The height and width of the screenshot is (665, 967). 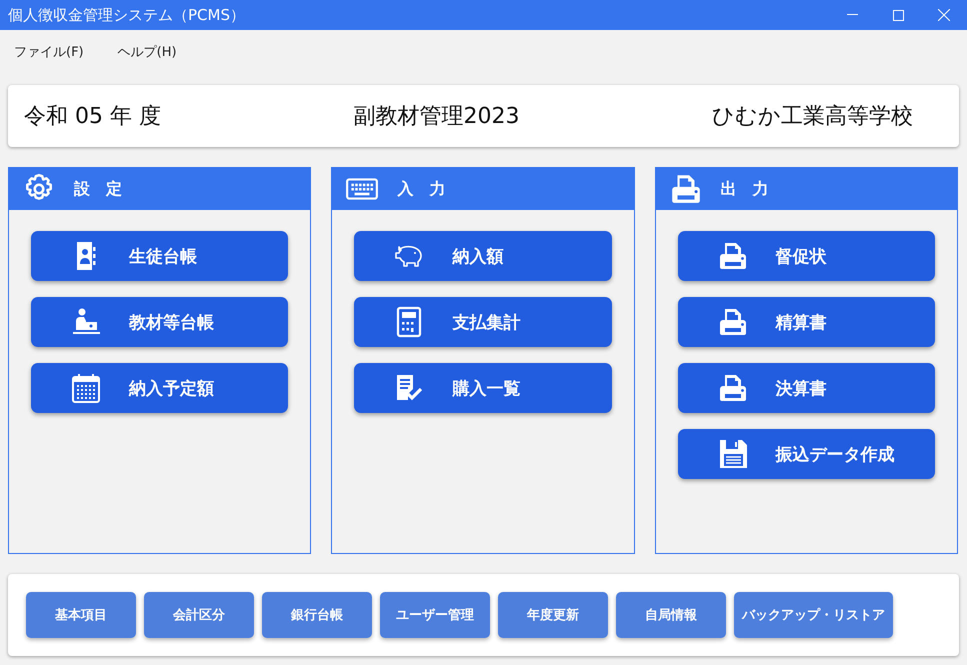 I want to click on maximize-icon, so click(x=898, y=15).